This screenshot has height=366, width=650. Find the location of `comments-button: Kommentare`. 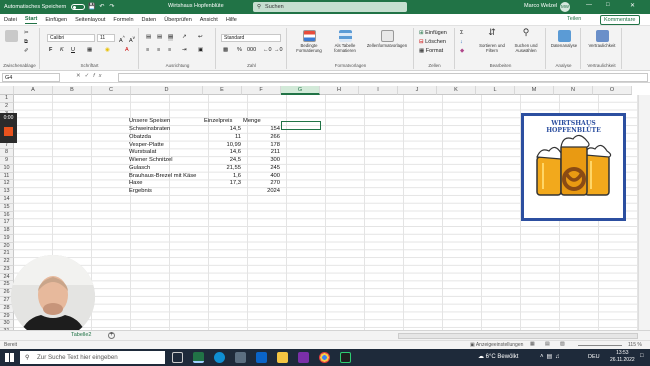

comments-button: Kommentare is located at coordinates (620, 20).